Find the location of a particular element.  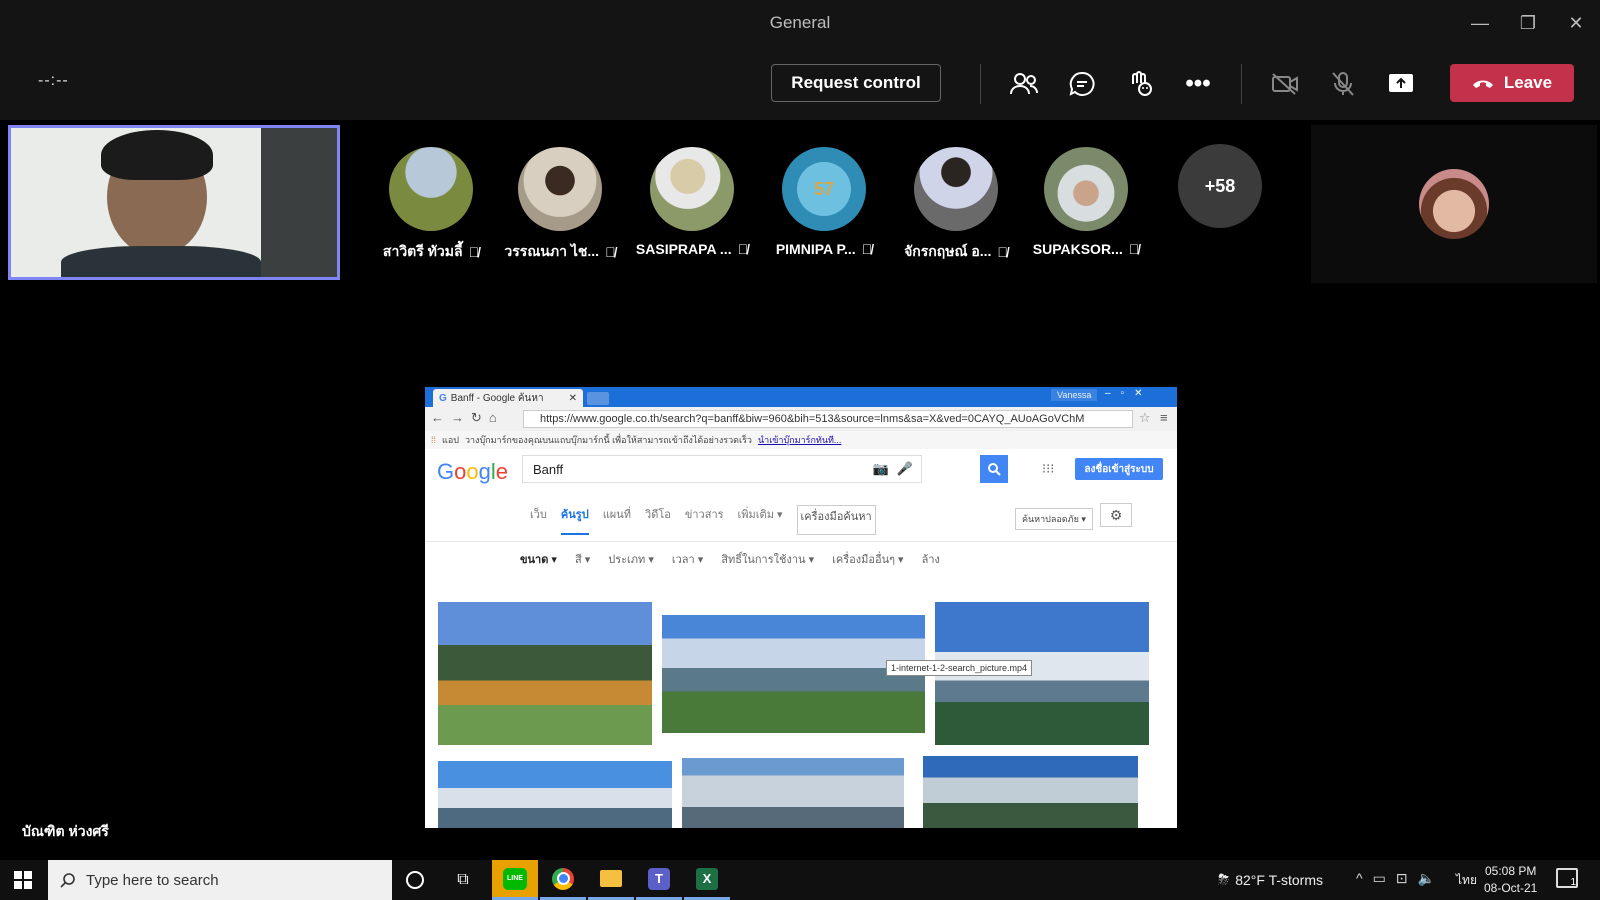

presenter-video-tile is located at coordinates (174, 202).